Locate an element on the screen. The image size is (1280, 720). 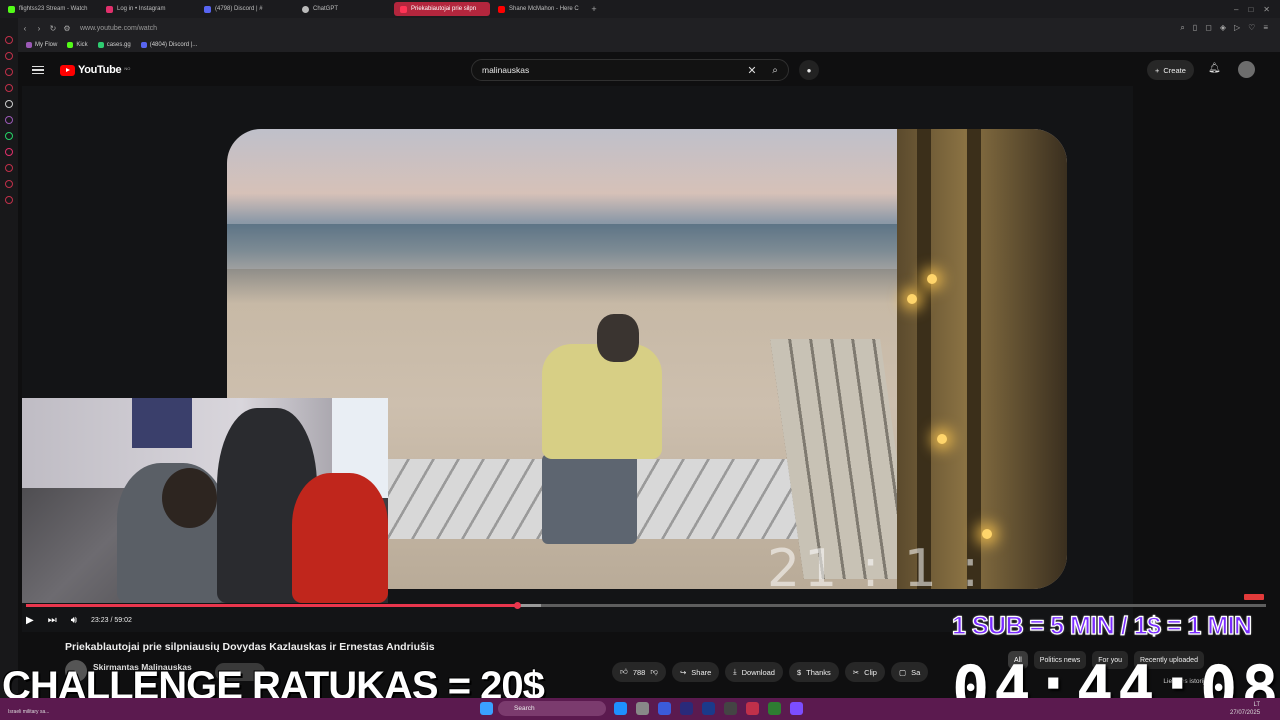
bookmark-cases: cases.gg is located at coordinates (114, 45).